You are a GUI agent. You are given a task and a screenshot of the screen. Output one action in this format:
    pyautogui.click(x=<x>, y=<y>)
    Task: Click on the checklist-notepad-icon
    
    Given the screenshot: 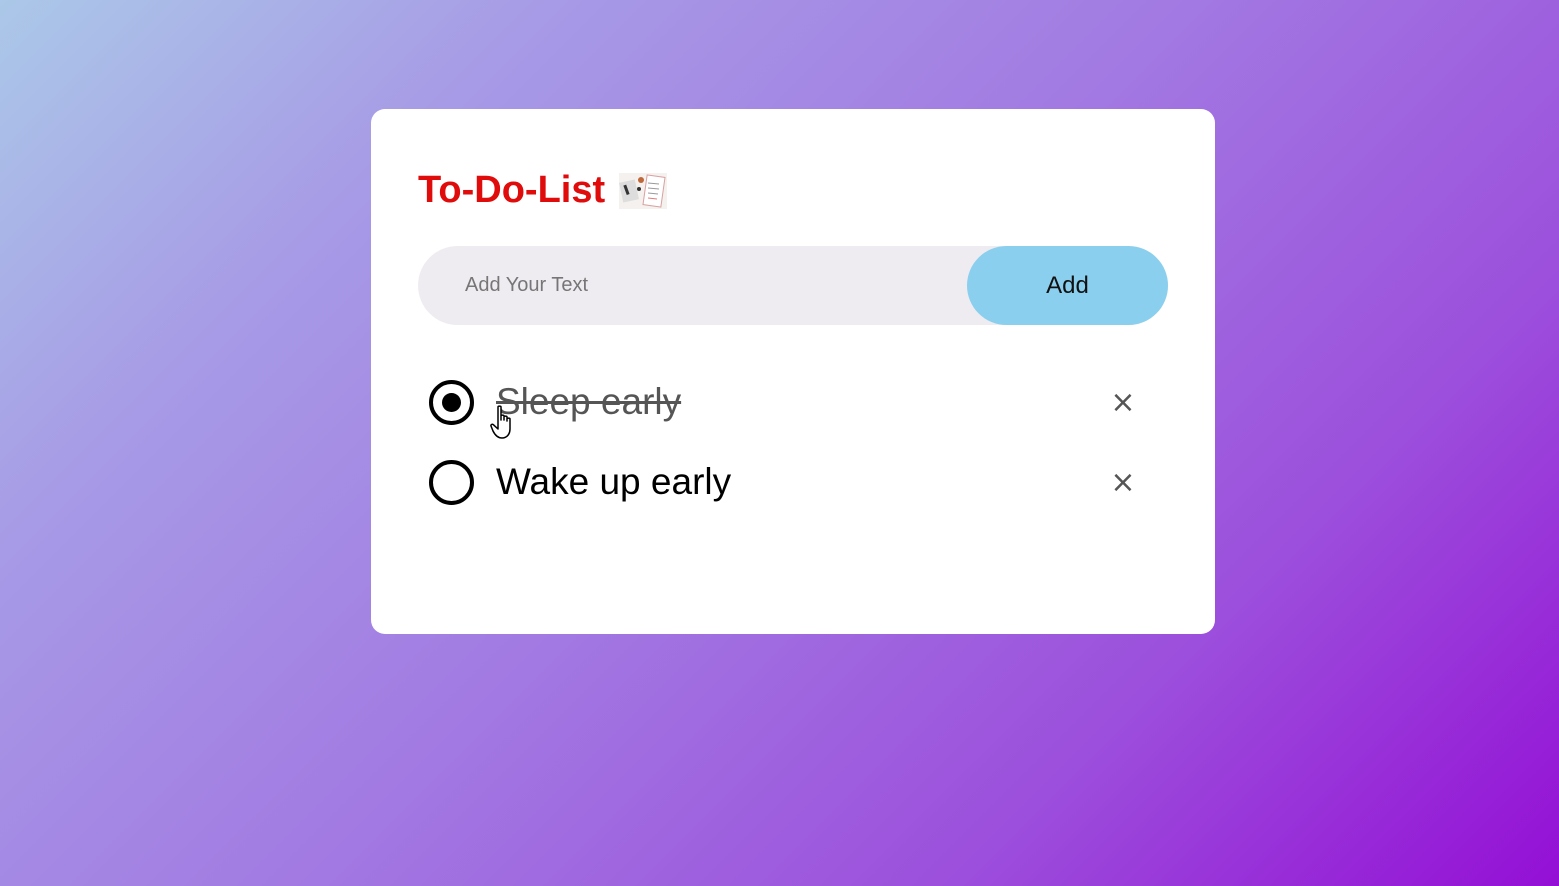 What is the action you would take?
    pyautogui.click(x=643, y=190)
    